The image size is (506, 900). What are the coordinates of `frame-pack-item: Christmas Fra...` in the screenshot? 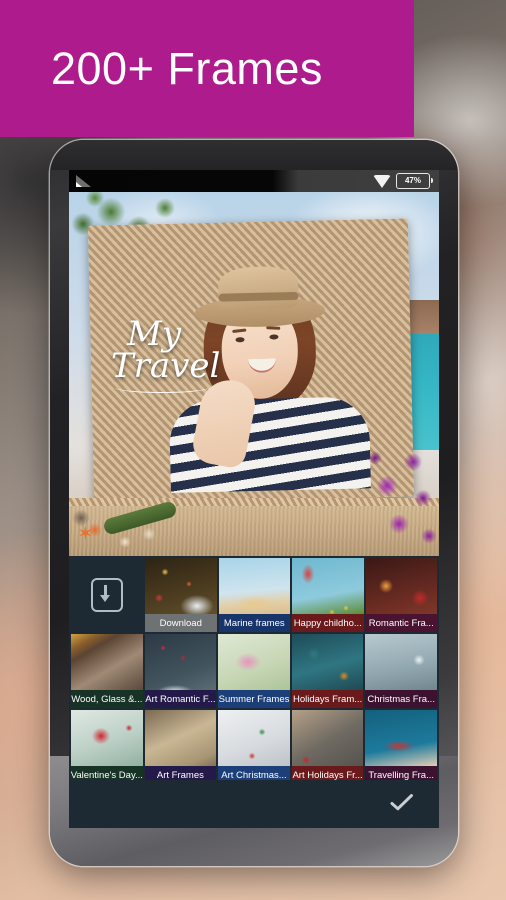 It's located at (401, 671).